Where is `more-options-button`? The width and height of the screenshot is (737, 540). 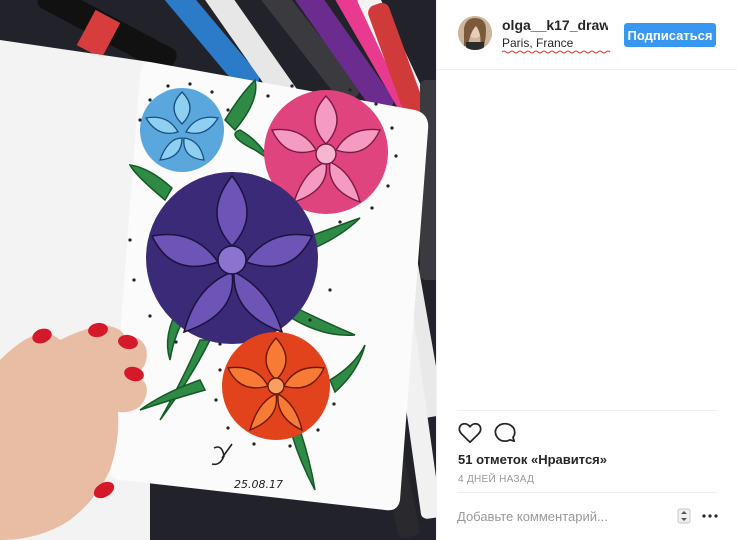 more-options-button is located at coordinates (710, 516).